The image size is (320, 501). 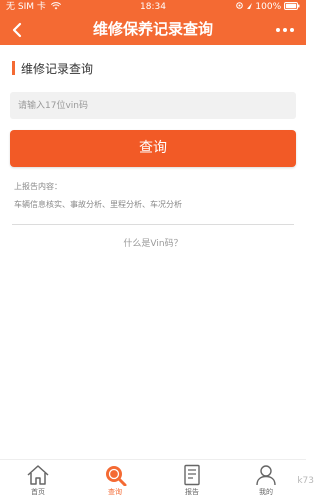 What do you see at coordinates (249, 6) in the screenshot?
I see `arrow-icon` at bounding box center [249, 6].